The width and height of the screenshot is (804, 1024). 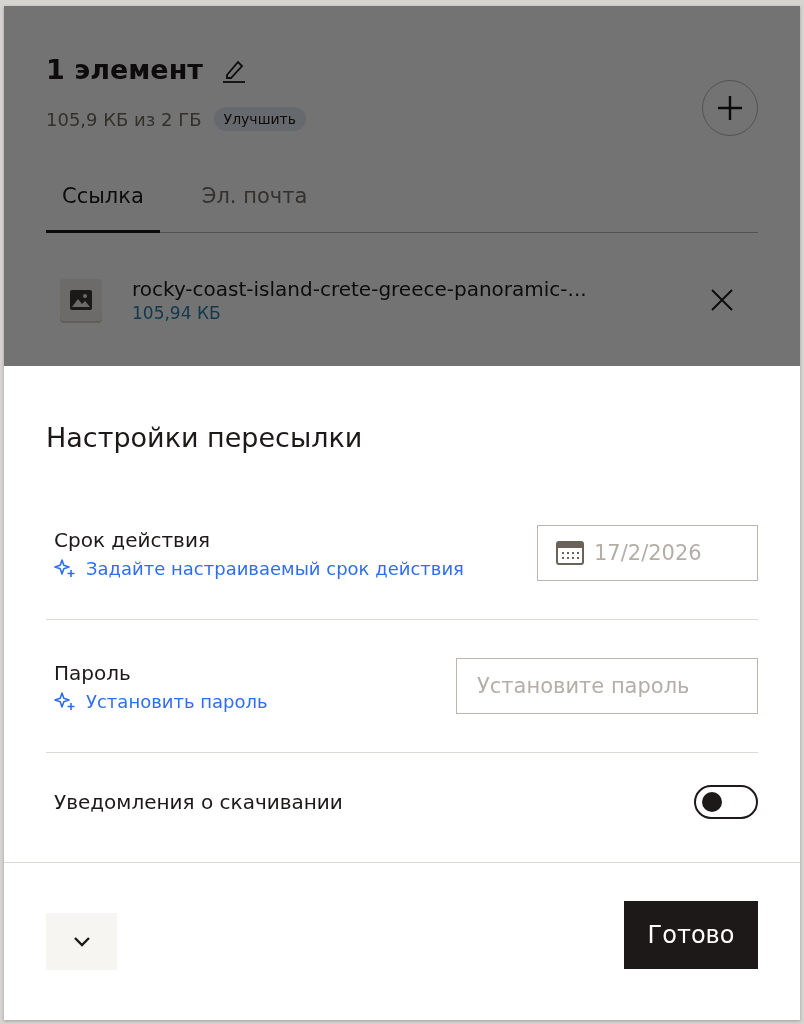 I want to click on plus-icon, so click(x=730, y=108).